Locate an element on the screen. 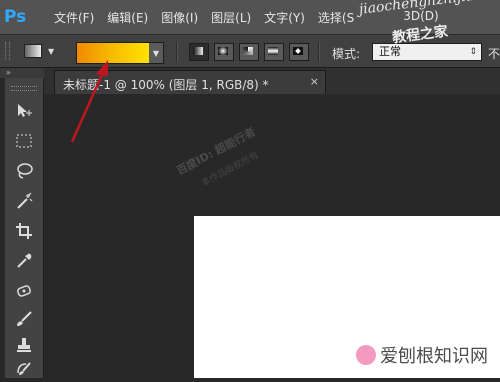 The width and height of the screenshot is (500, 382). stepper-arrows-icon: ⇕ is located at coordinates (473, 52).